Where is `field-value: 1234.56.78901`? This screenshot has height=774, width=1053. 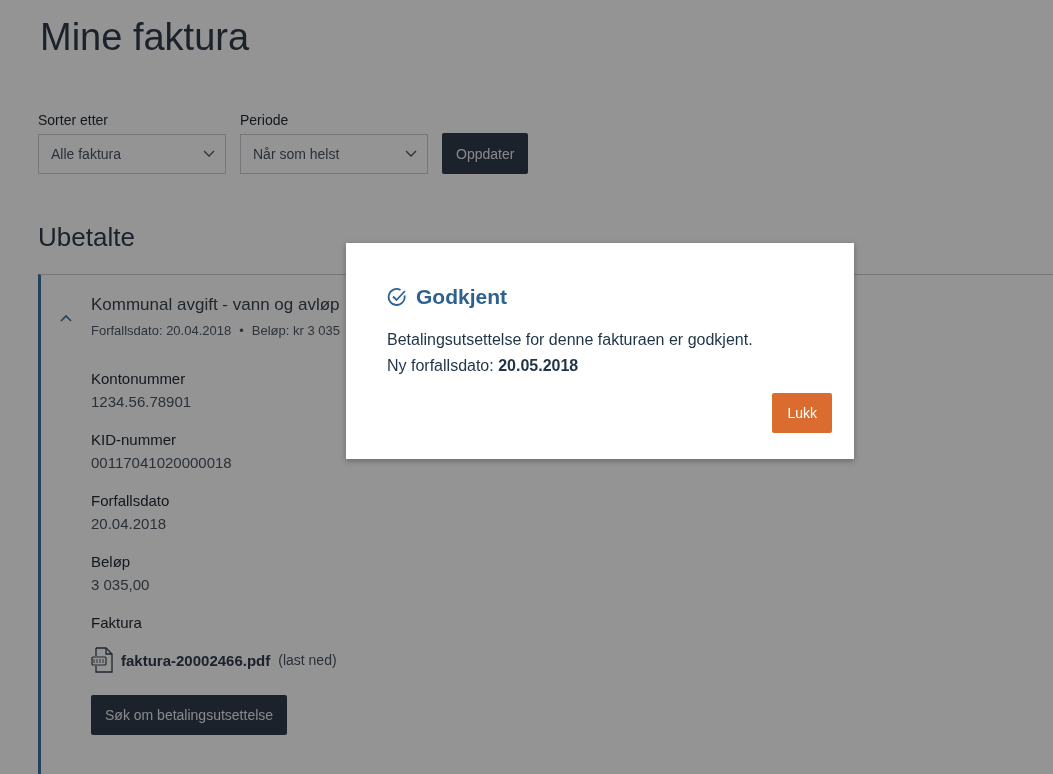 field-value: 1234.56.78901 is located at coordinates (142, 401).